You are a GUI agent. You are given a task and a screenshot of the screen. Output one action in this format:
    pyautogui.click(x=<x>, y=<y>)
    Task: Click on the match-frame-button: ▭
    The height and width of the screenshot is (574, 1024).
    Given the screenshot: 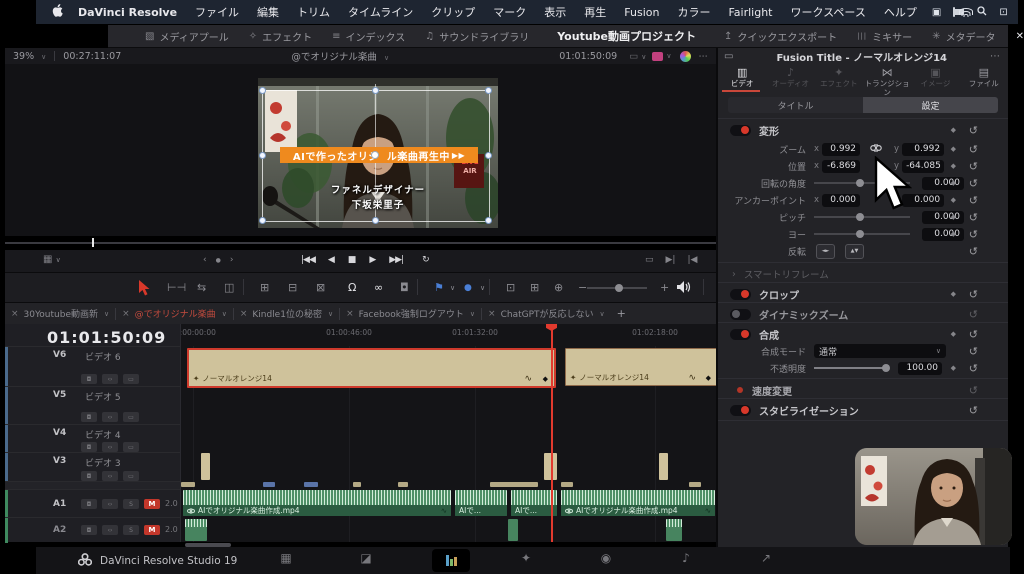 What is the action you would take?
    pyautogui.click(x=649, y=260)
    